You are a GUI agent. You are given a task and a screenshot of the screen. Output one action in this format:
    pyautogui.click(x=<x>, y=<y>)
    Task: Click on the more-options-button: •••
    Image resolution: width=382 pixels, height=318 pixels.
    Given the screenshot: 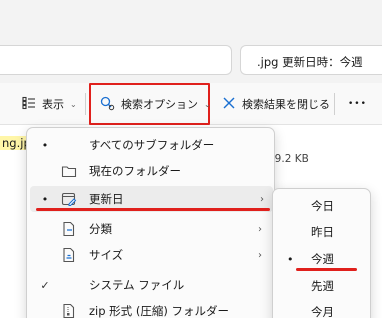 What is the action you would take?
    pyautogui.click(x=357, y=104)
    